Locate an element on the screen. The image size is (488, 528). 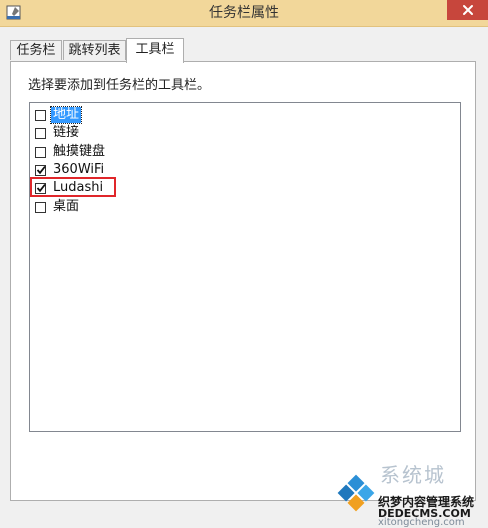
list-item-links: 链接 is located at coordinates (58, 133).